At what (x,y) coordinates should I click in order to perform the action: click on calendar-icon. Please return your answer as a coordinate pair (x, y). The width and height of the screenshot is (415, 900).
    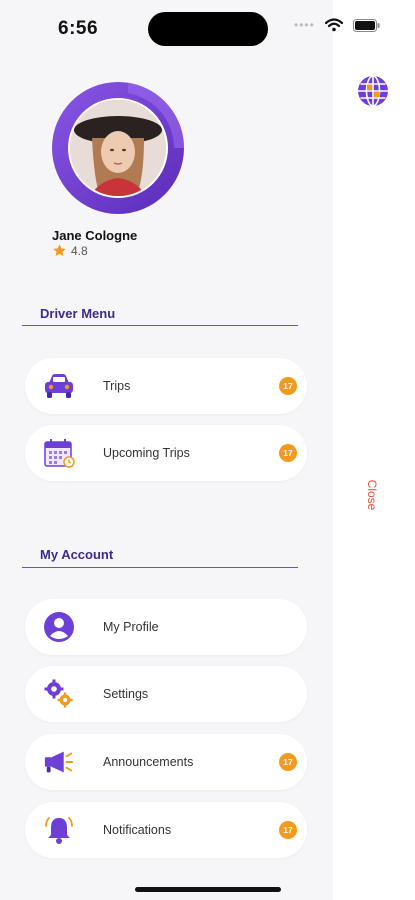
    Looking at the image, I should click on (59, 453).